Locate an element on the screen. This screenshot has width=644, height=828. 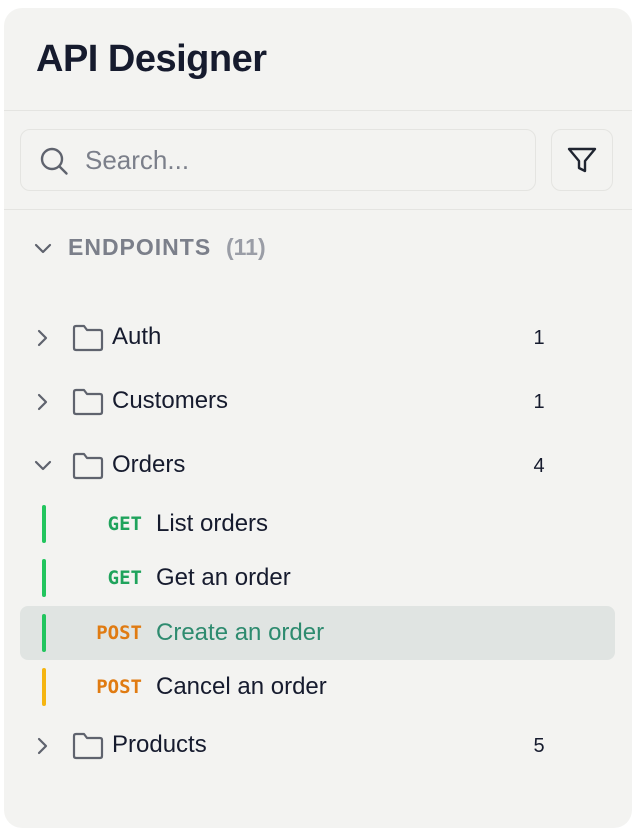
folder-customers: Customers 1 is located at coordinates (318, 402).